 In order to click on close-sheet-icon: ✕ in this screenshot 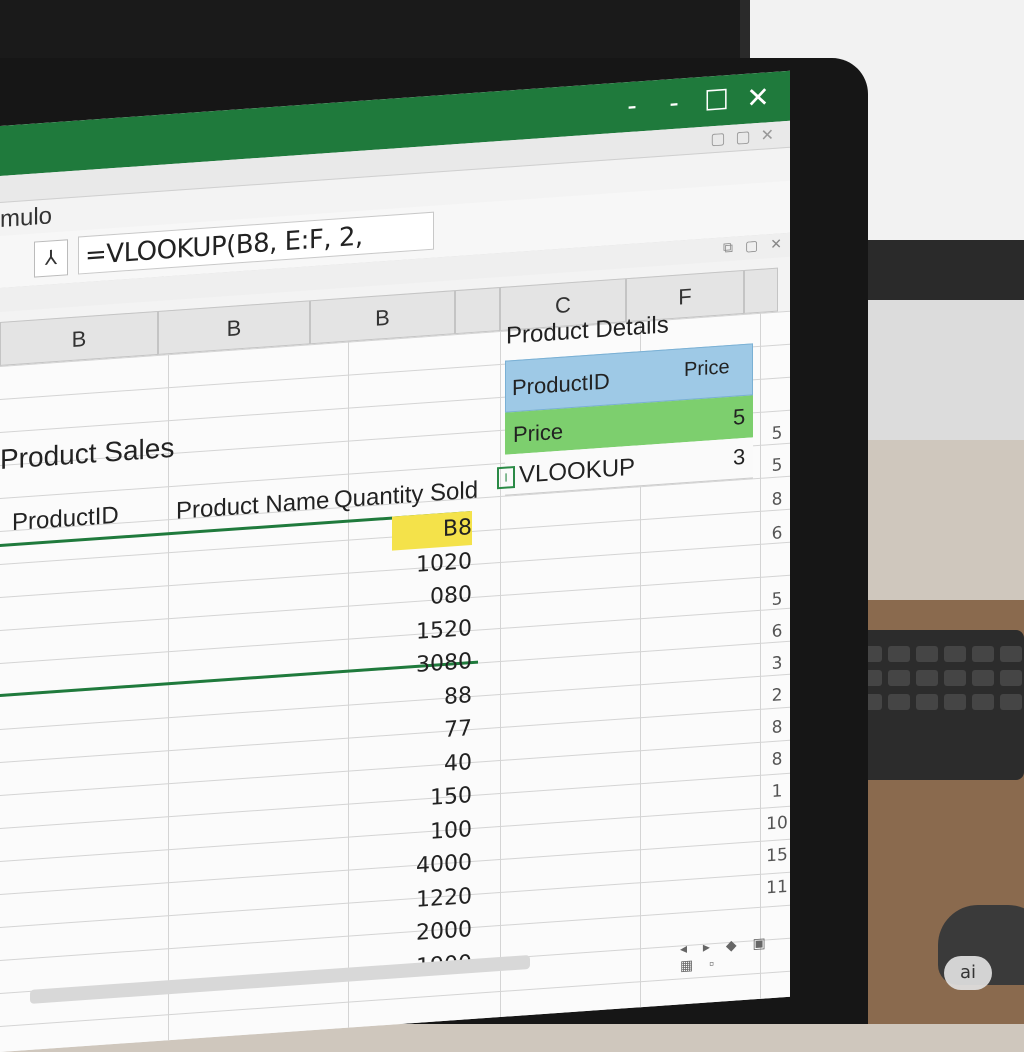, I will do `click(776, 244)`.